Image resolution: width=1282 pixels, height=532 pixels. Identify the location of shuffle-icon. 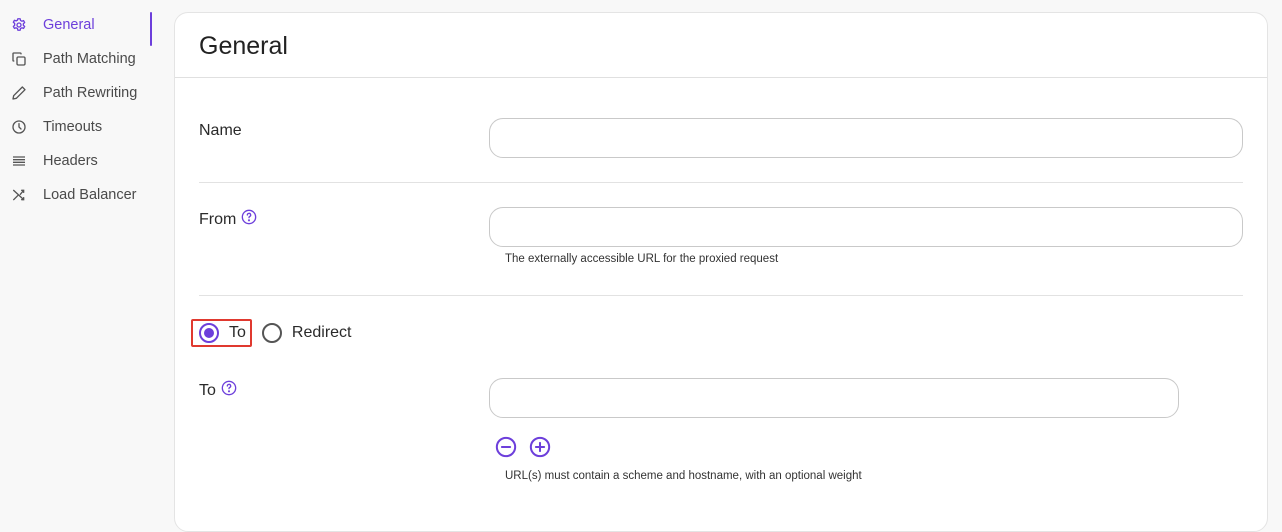
(19, 195).